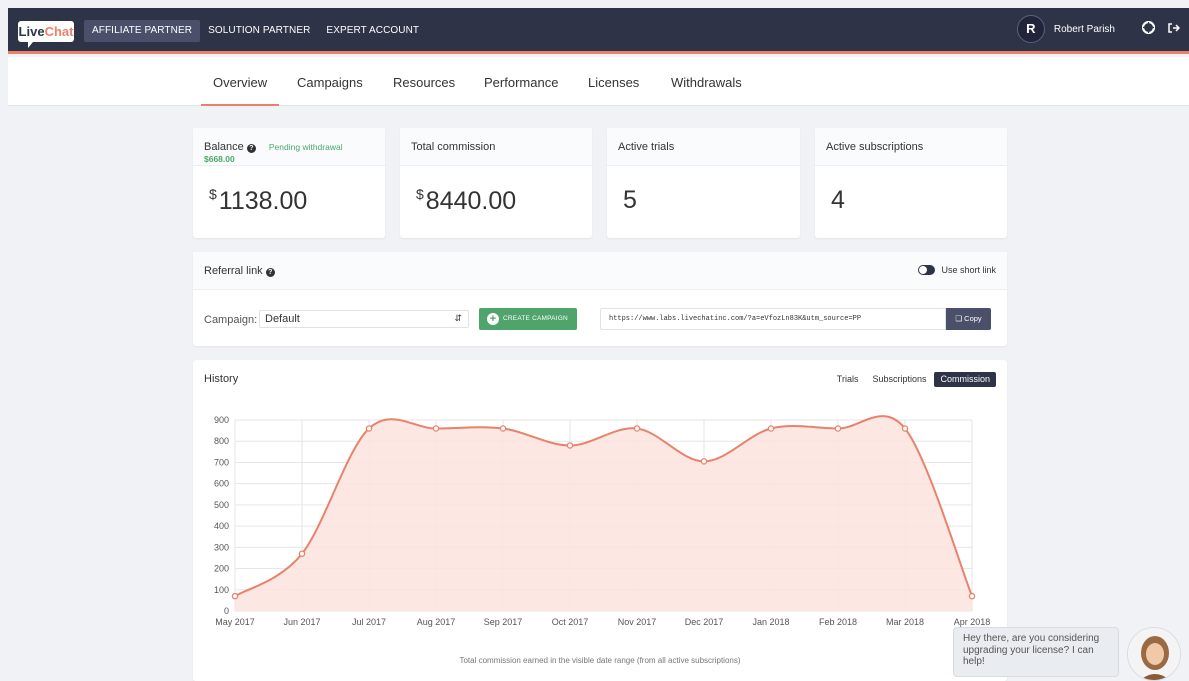  I want to click on tab-overview: Overview, so click(240, 90).